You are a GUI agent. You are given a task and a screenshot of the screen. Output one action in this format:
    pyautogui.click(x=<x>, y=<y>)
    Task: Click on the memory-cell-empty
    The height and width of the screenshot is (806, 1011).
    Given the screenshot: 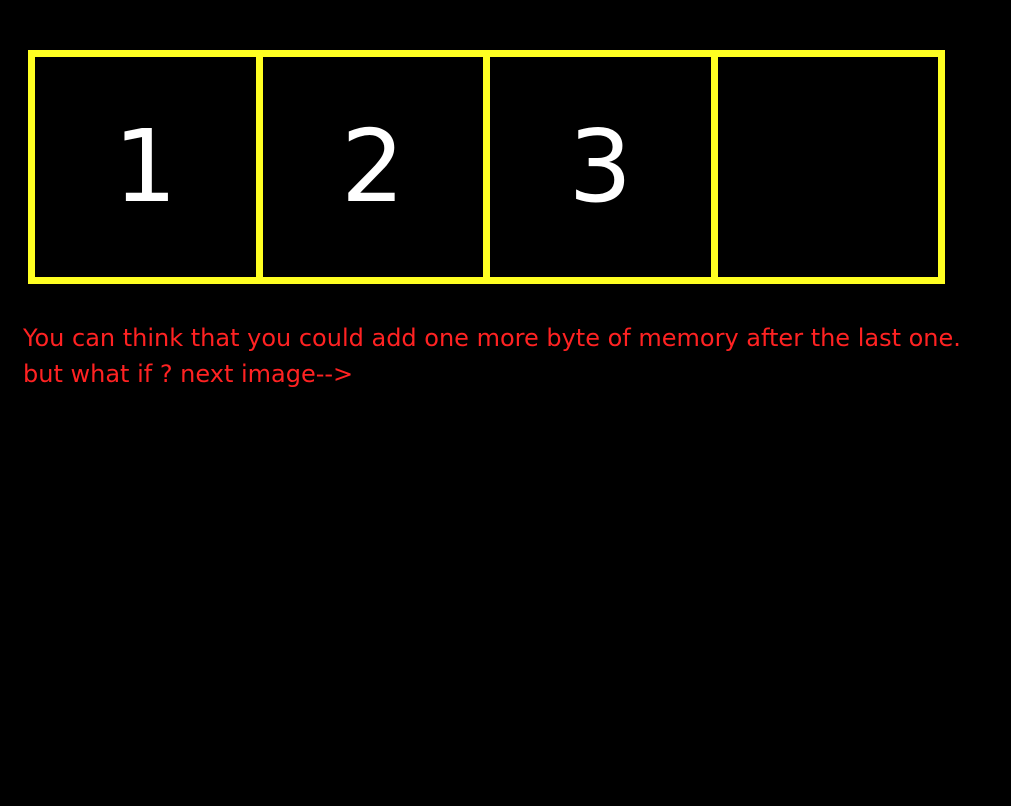 What is the action you would take?
    pyautogui.click(x=827, y=167)
    